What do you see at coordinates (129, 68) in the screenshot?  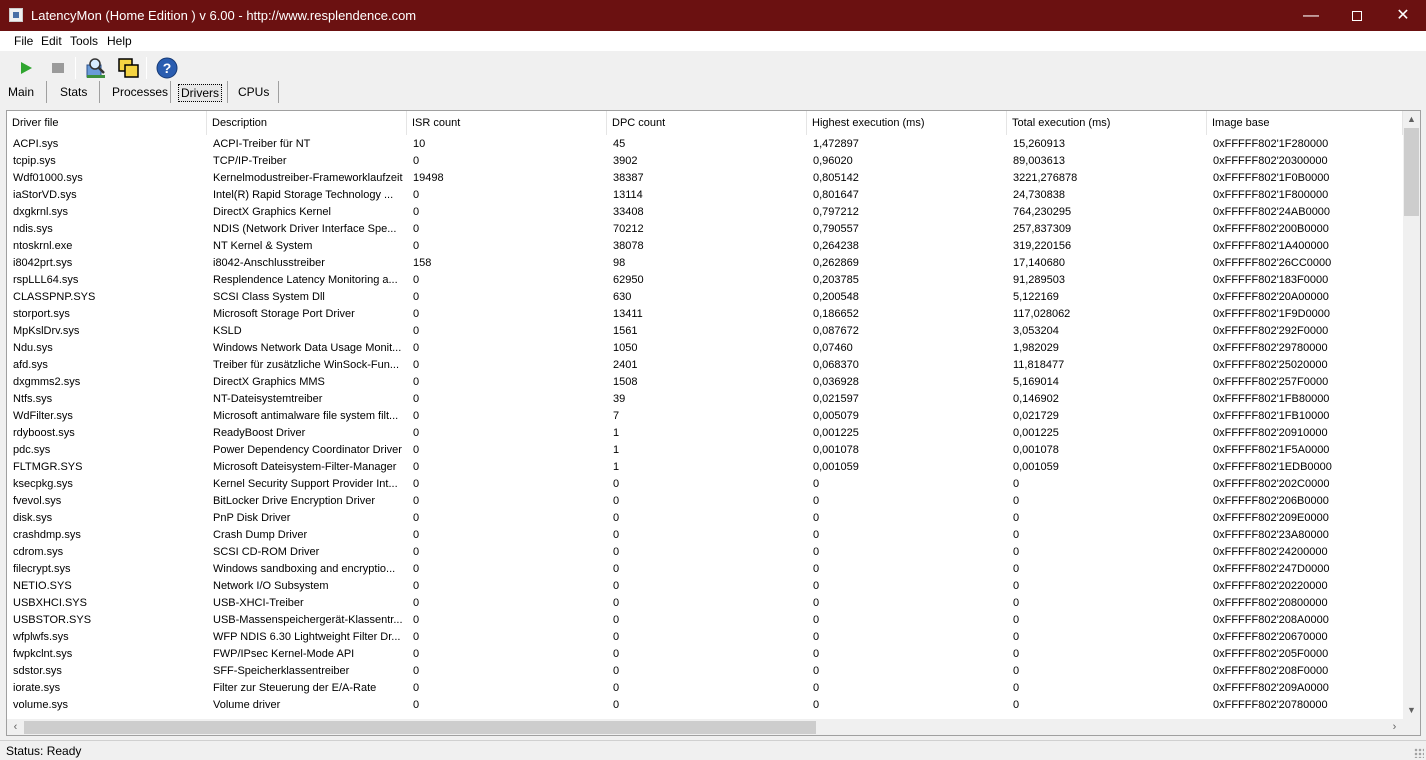 I see `windows-button` at bounding box center [129, 68].